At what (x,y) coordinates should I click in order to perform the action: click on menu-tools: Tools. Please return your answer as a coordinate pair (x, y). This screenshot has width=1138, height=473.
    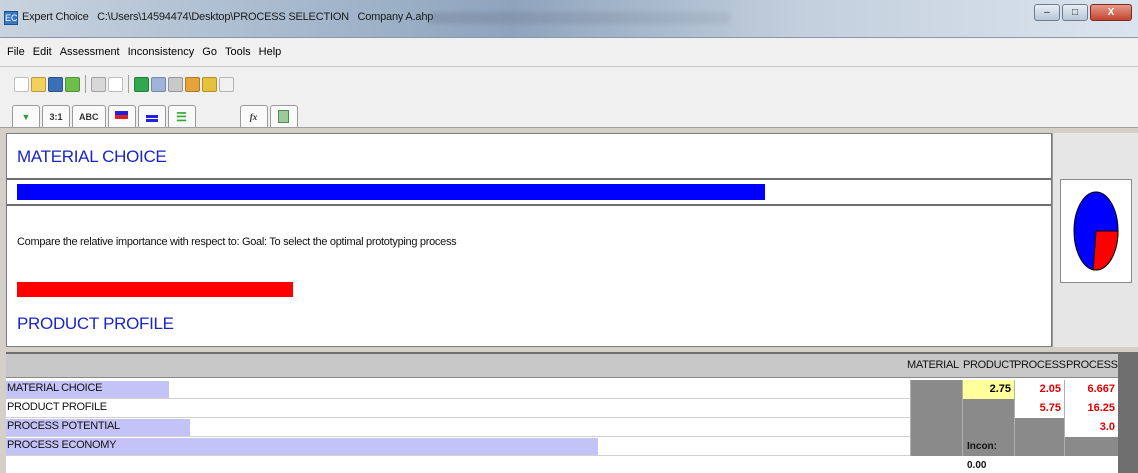
    Looking at the image, I should click on (238, 52).